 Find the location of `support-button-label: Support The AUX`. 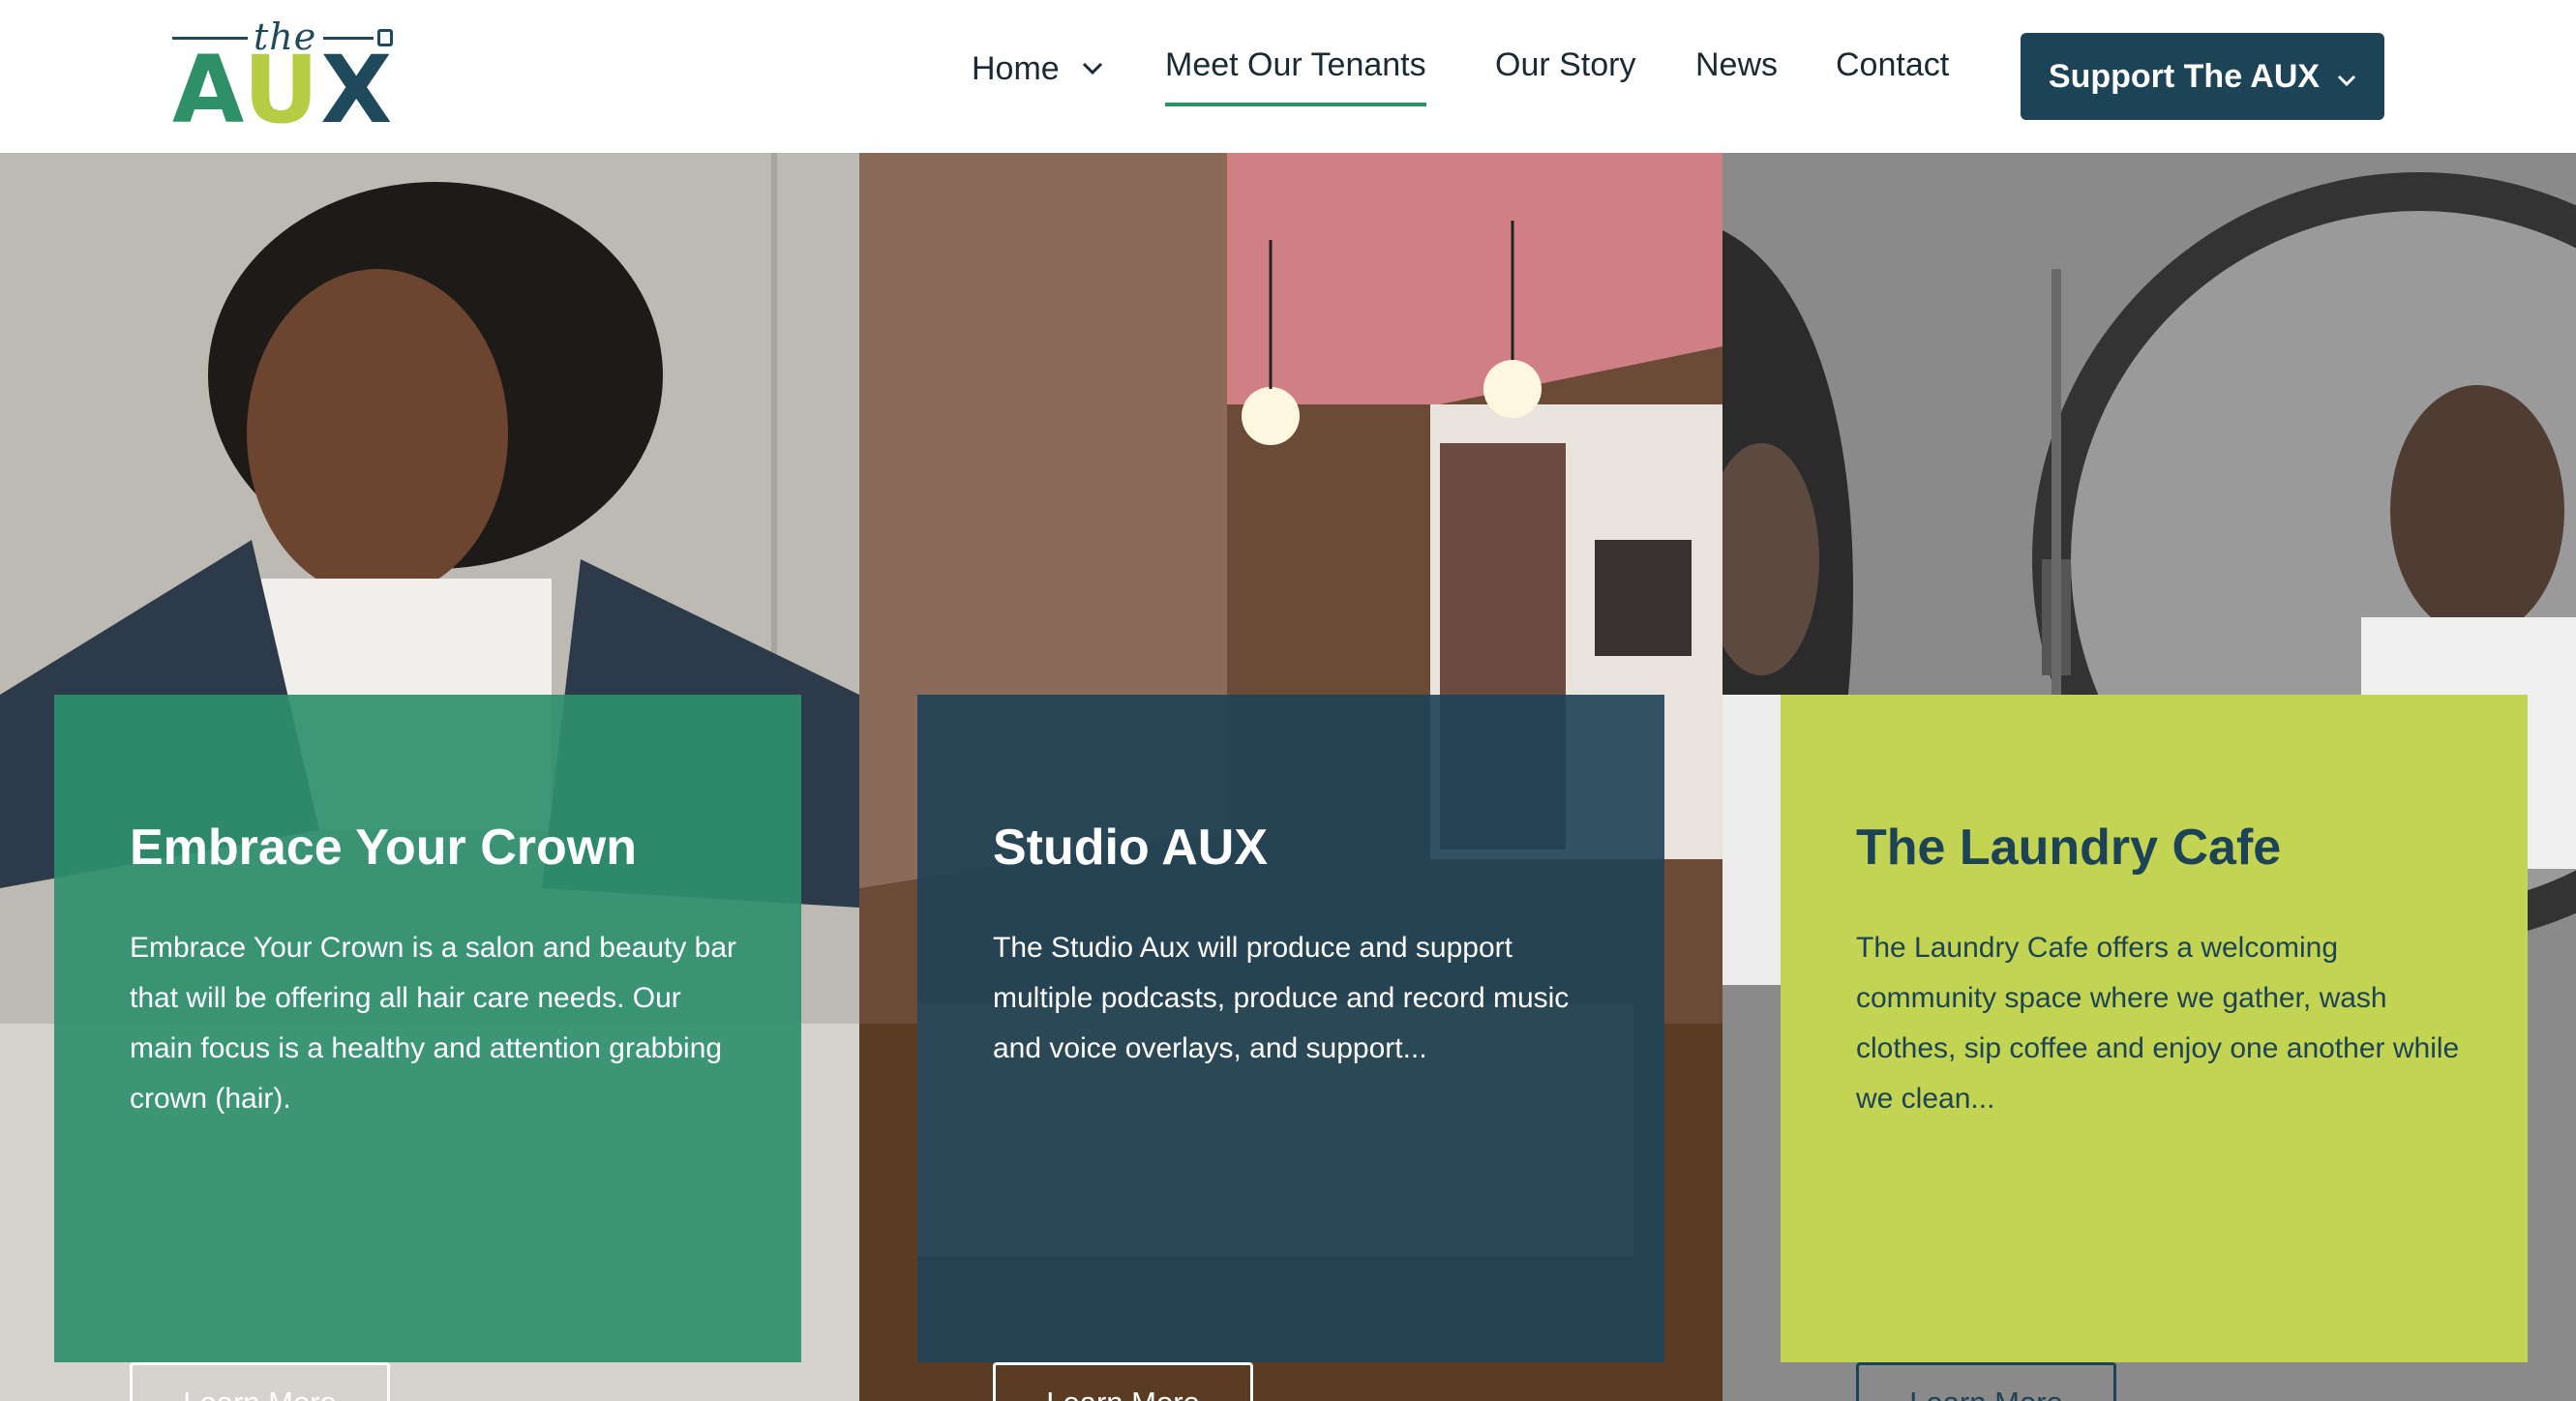

support-button-label: Support The AUX is located at coordinates (2184, 76).